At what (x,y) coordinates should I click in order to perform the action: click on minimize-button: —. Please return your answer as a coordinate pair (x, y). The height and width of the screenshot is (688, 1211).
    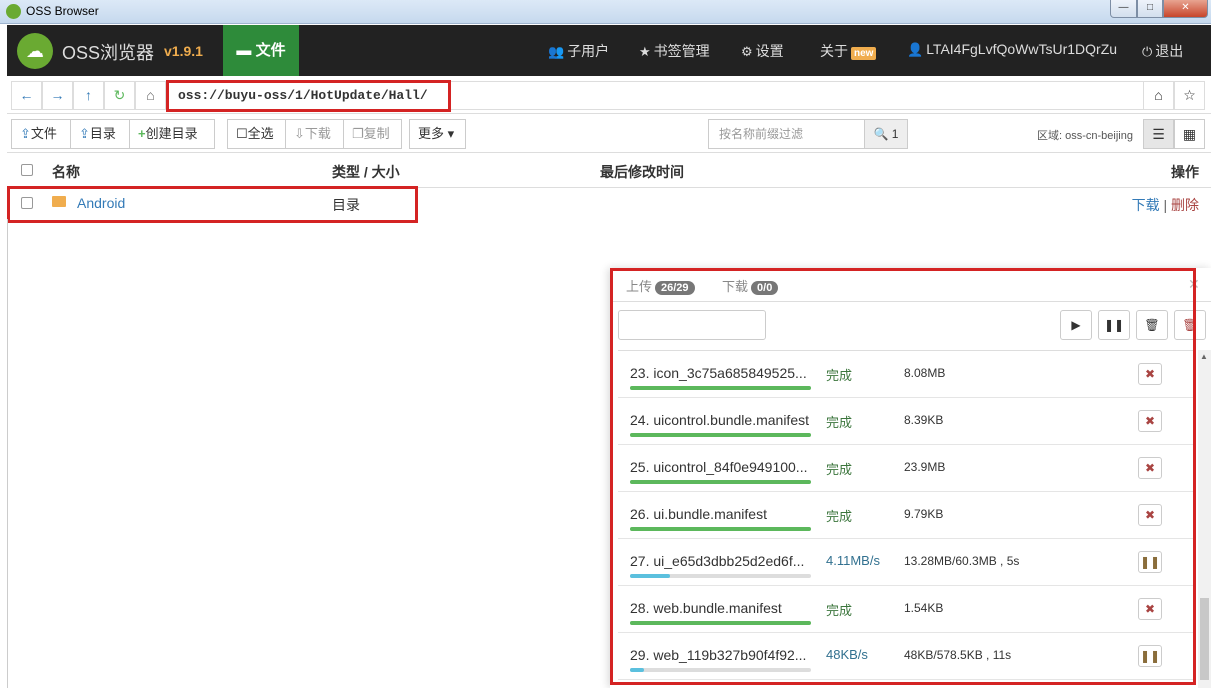
    Looking at the image, I should click on (1123, 9).